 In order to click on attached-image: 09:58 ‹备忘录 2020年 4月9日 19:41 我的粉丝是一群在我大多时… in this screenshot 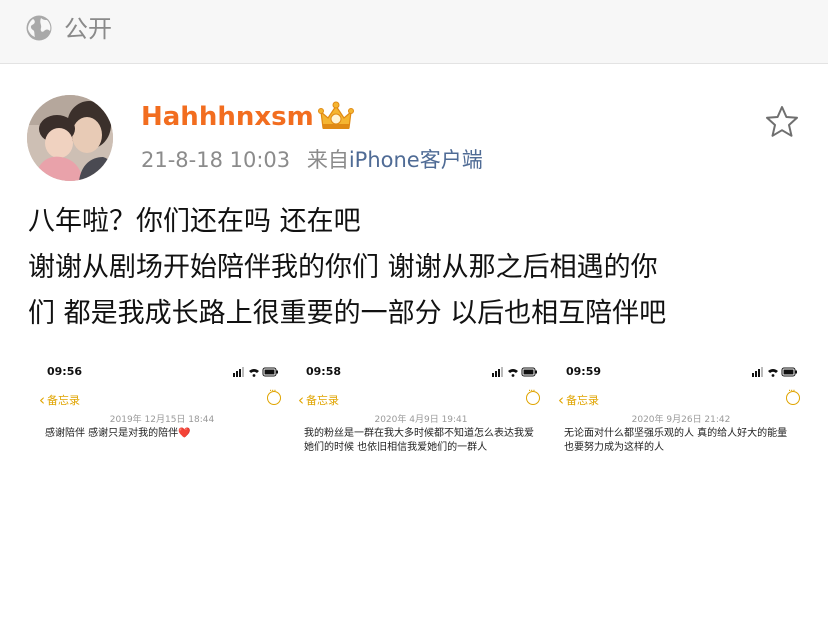, I will do `click(421, 498)`.